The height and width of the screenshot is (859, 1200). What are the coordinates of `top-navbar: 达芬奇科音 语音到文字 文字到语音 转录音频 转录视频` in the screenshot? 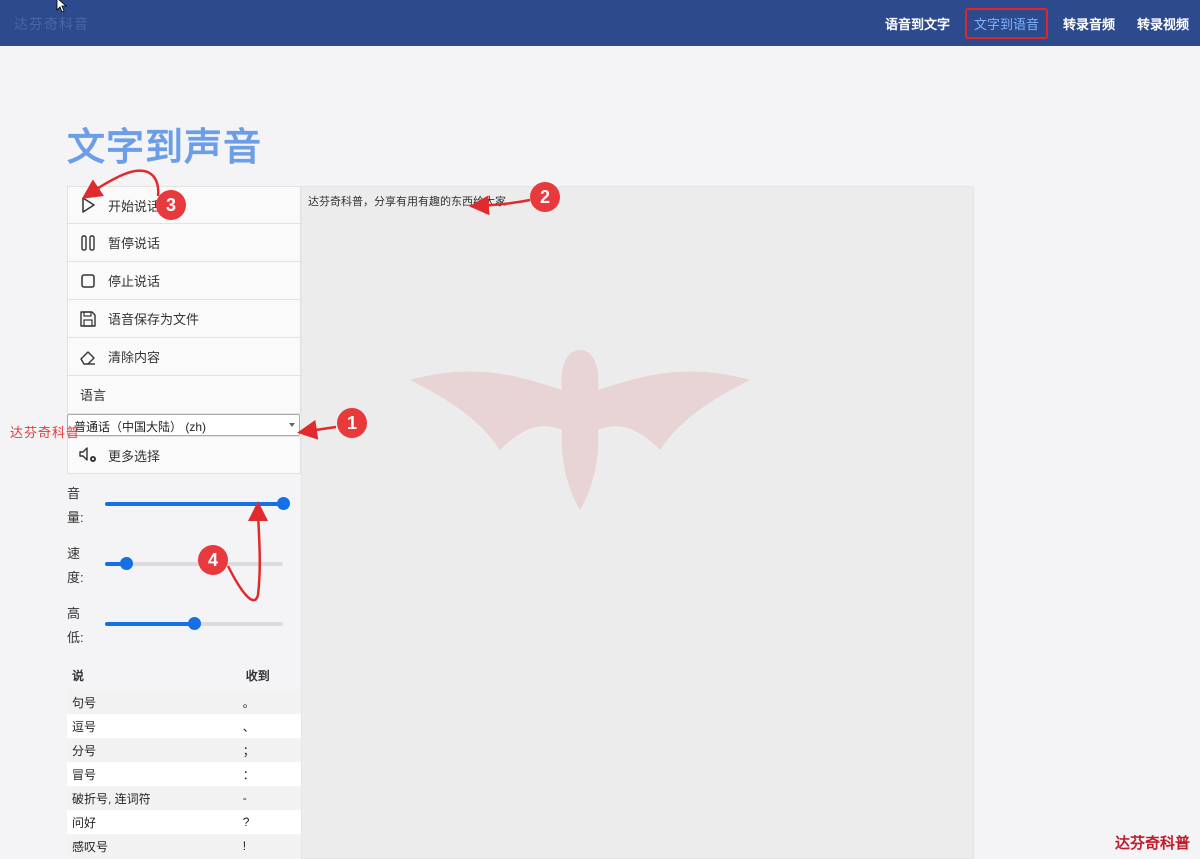 It's located at (600, 23).